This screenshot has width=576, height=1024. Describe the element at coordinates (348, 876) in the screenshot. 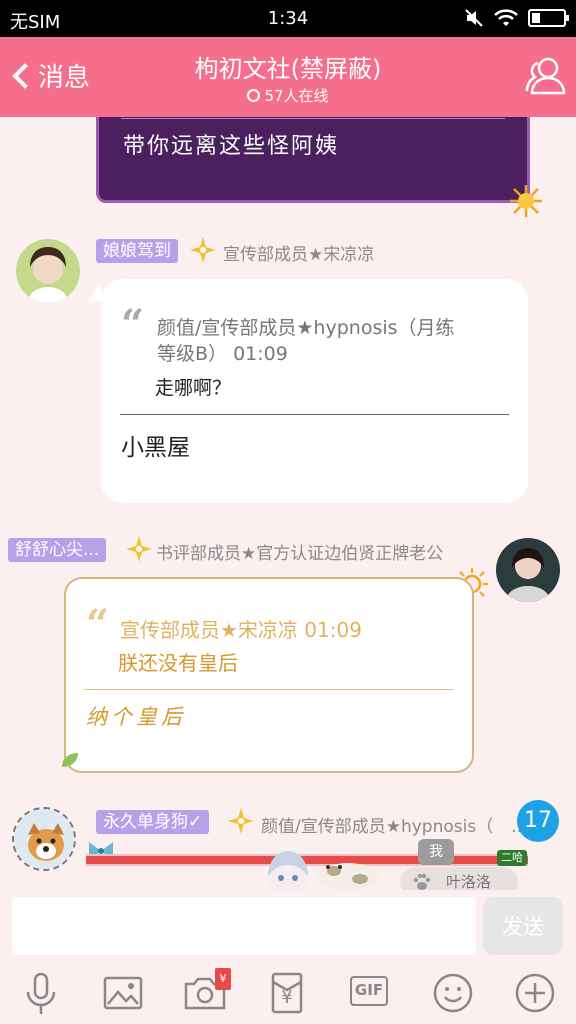

I see `cat-sticker-icon` at that location.